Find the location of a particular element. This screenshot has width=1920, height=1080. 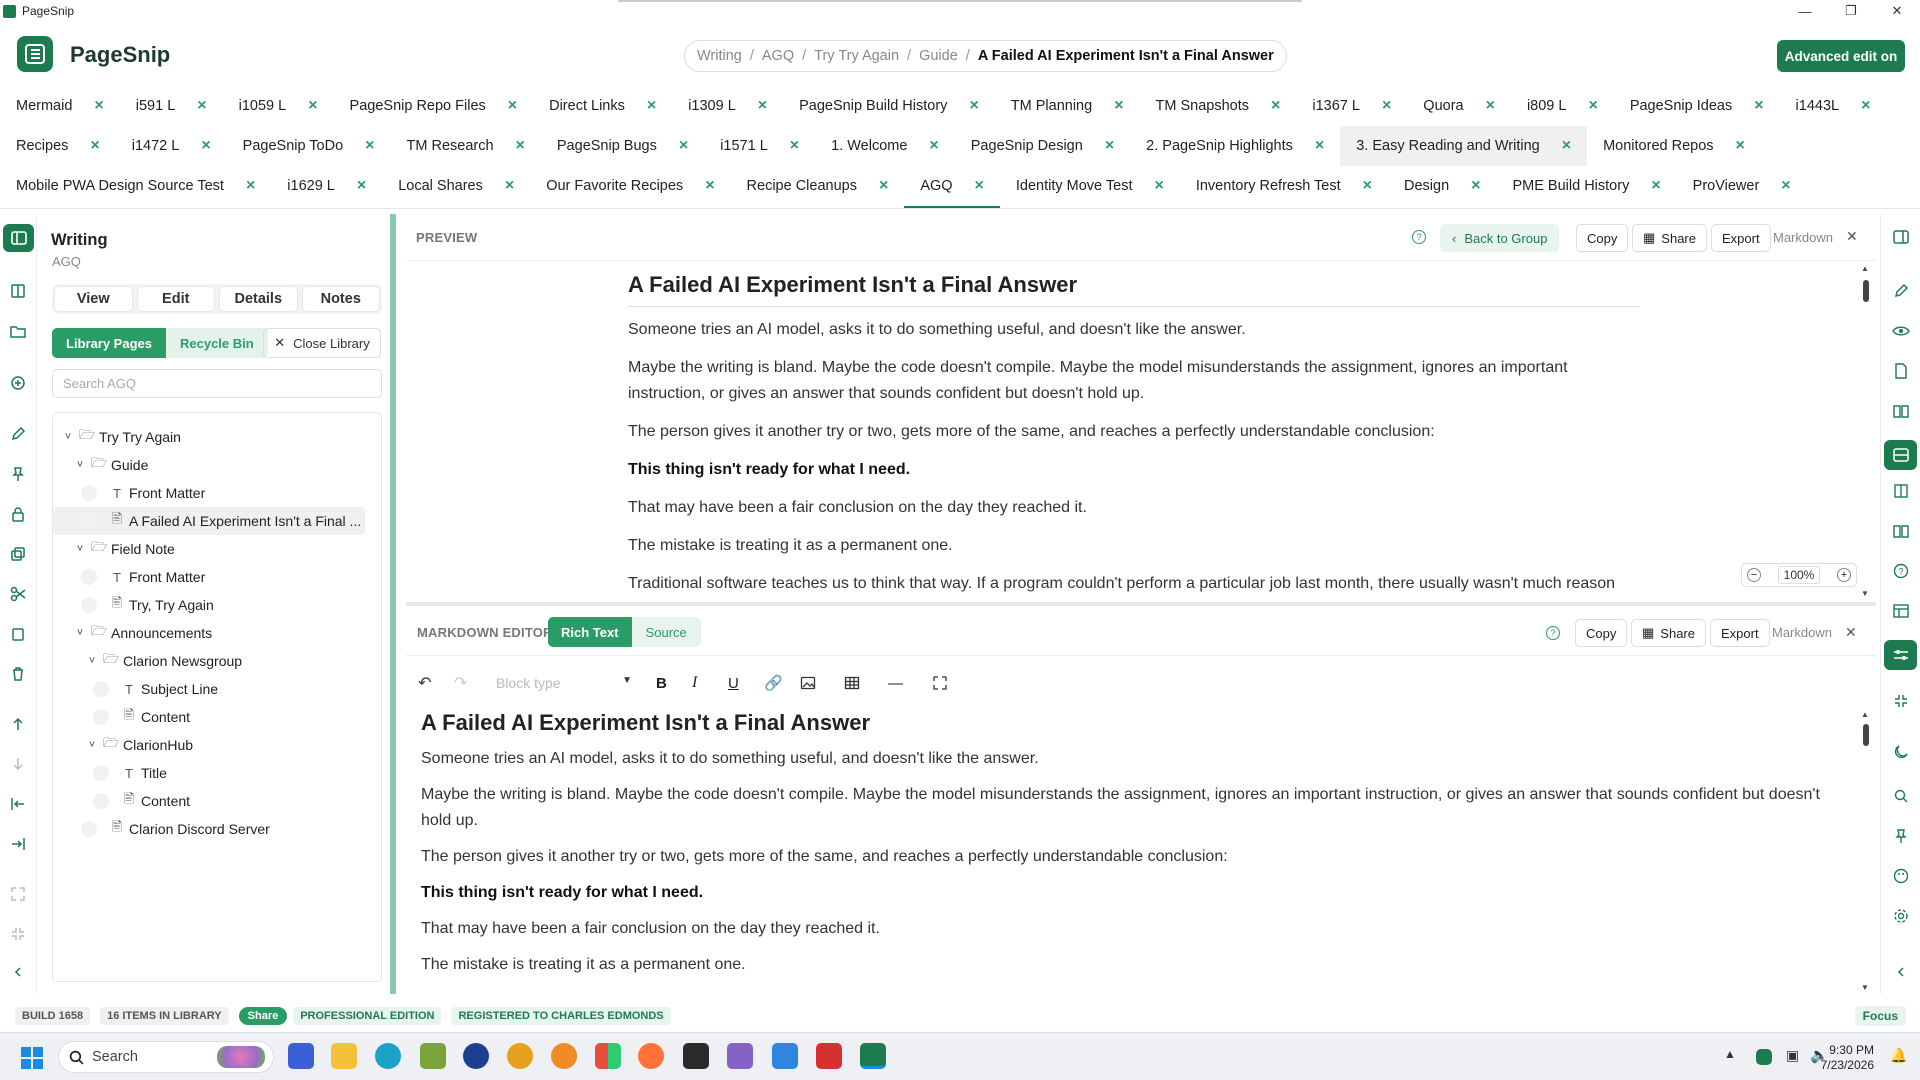

tree-item: T Subject Line is located at coordinates (217, 689).